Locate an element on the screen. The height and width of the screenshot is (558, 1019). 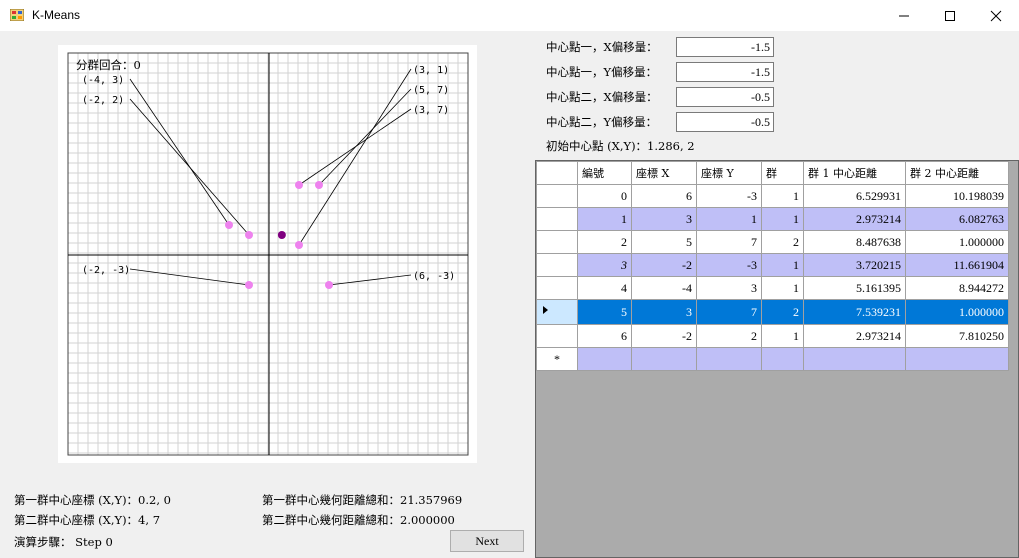
minimize-button is located at coordinates (904, 15).